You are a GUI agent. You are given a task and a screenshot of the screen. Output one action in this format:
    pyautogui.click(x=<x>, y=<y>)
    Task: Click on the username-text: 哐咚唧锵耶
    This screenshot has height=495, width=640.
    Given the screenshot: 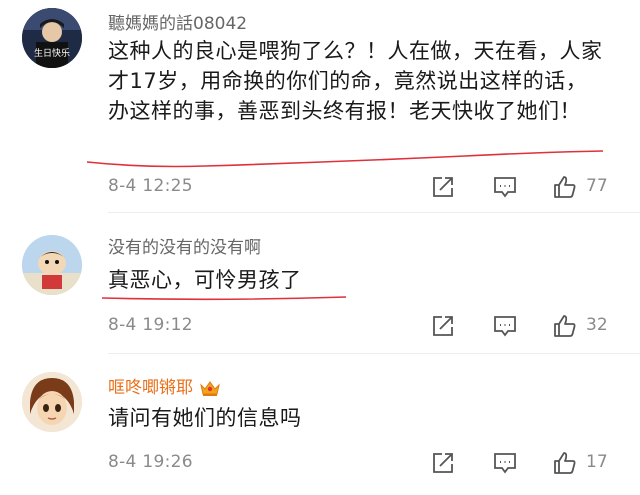 What is the action you would take?
    pyautogui.click(x=150, y=388)
    